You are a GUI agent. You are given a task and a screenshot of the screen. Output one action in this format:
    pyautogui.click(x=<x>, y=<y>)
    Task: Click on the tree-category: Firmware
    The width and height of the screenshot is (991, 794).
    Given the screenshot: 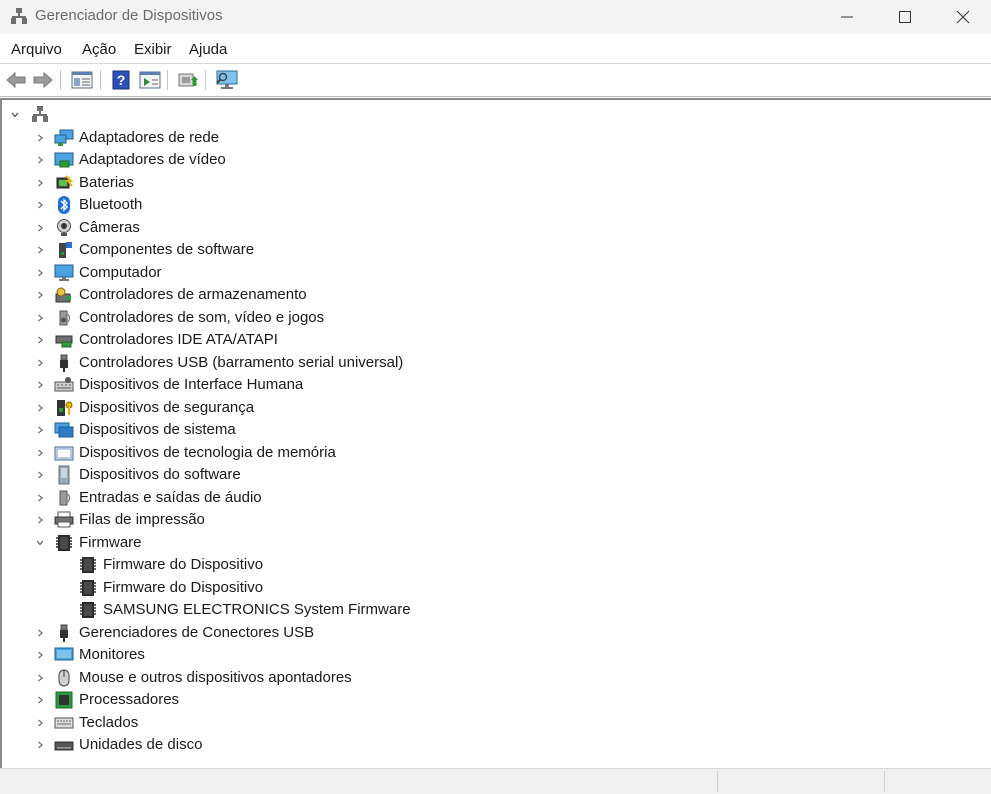 What is the action you would take?
    pyautogui.click(x=302, y=543)
    